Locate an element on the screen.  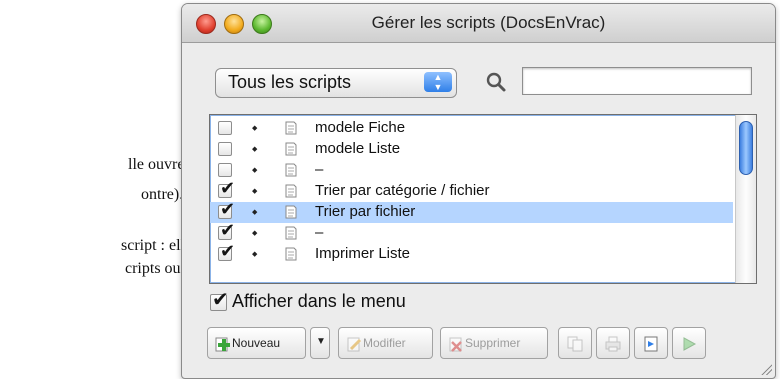
print-script-button is located at coordinates (613, 343).